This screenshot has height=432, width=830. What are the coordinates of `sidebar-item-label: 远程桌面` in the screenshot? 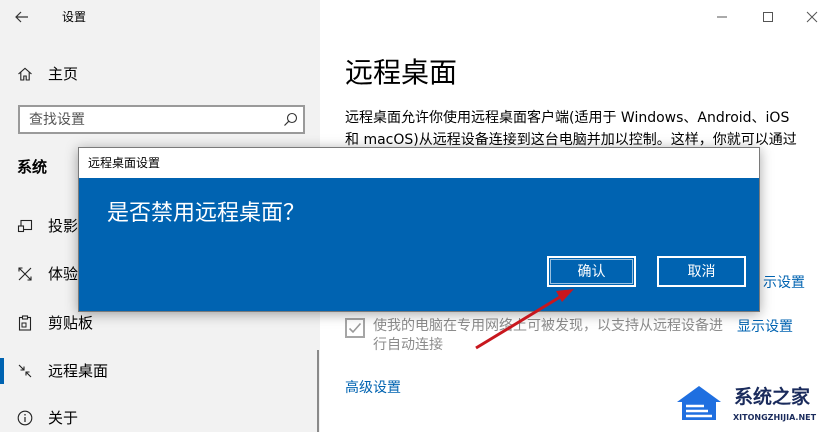 It's located at (78, 371).